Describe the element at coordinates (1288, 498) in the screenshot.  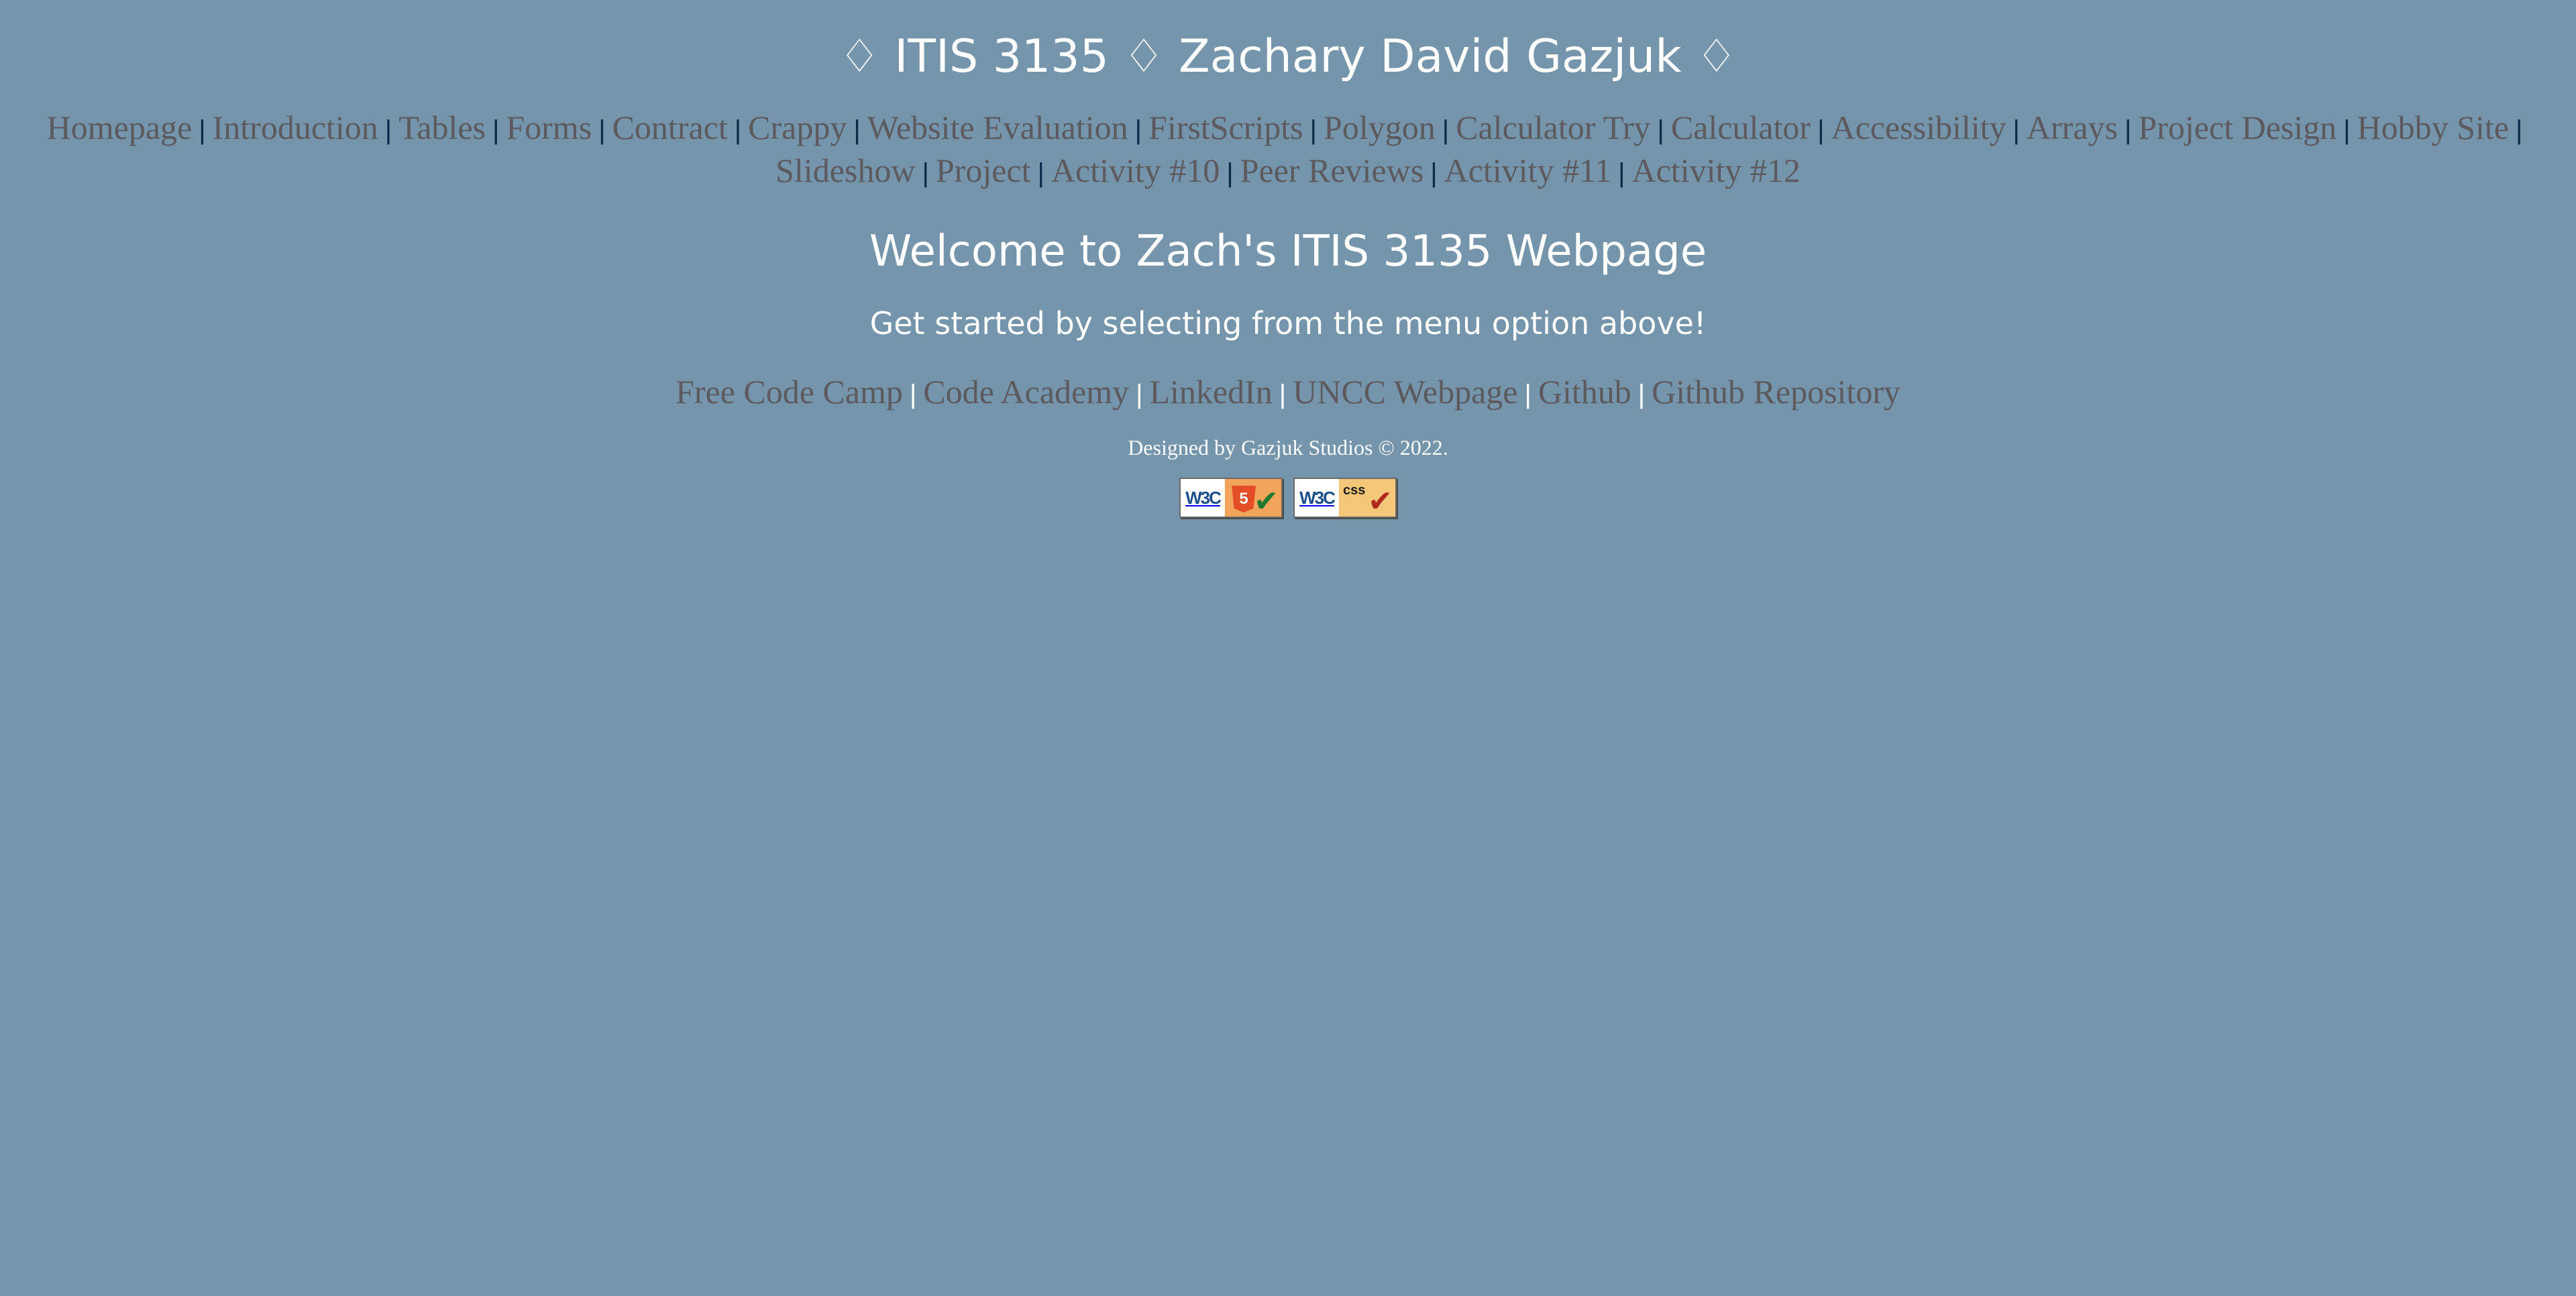
I see `validation-badges: W3C 5 ✔ W3C css ✔` at that location.